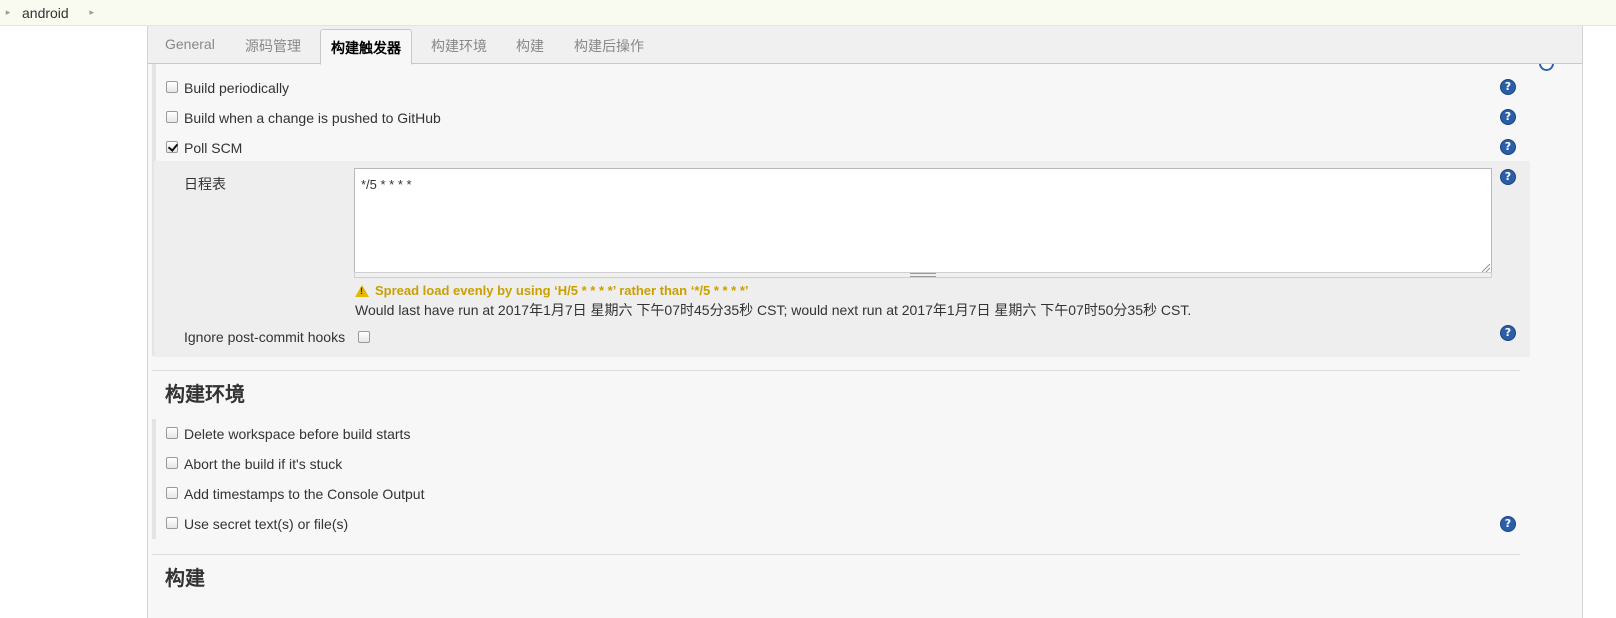  I want to click on tab-general: General, so click(190, 44).